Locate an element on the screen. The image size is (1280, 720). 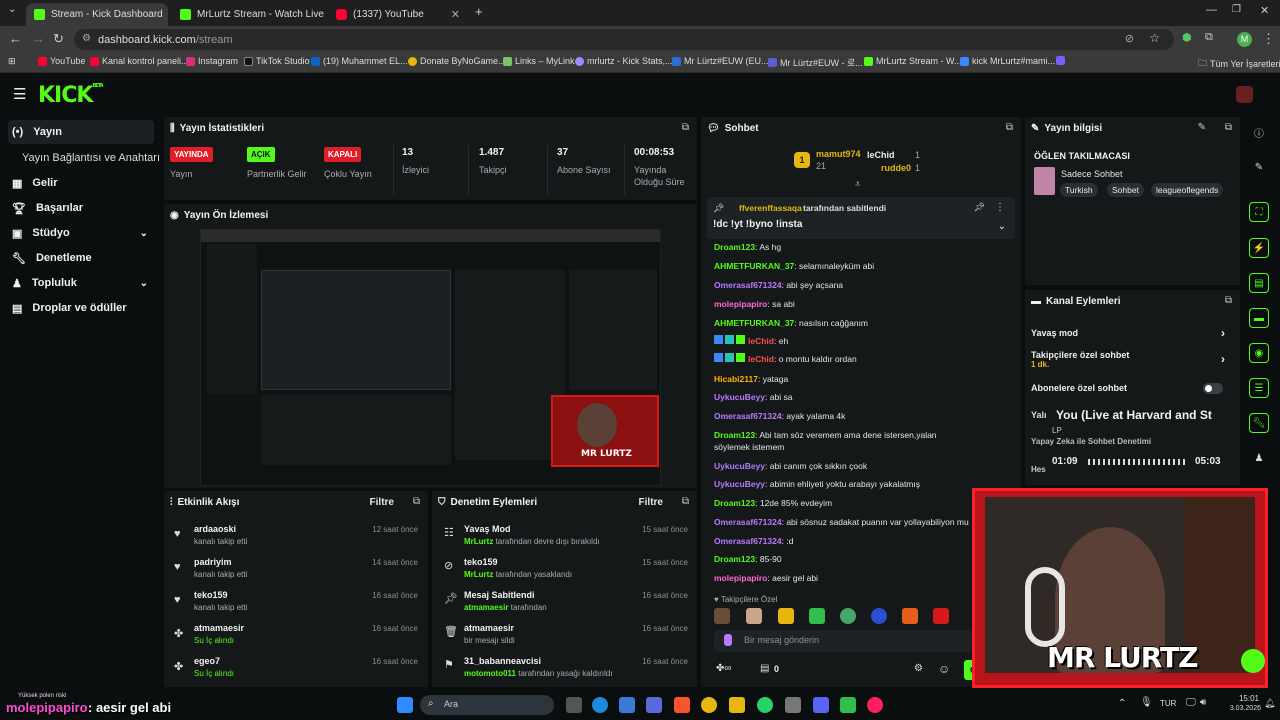
leaderboard-user: leChid is located at coordinates (881, 155).